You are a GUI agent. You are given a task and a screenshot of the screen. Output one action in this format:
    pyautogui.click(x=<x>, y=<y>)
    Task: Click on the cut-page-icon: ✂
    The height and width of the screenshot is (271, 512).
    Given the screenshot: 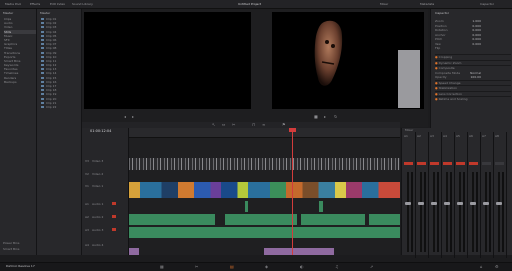 What is the action you would take?
    pyautogui.click(x=196, y=267)
    